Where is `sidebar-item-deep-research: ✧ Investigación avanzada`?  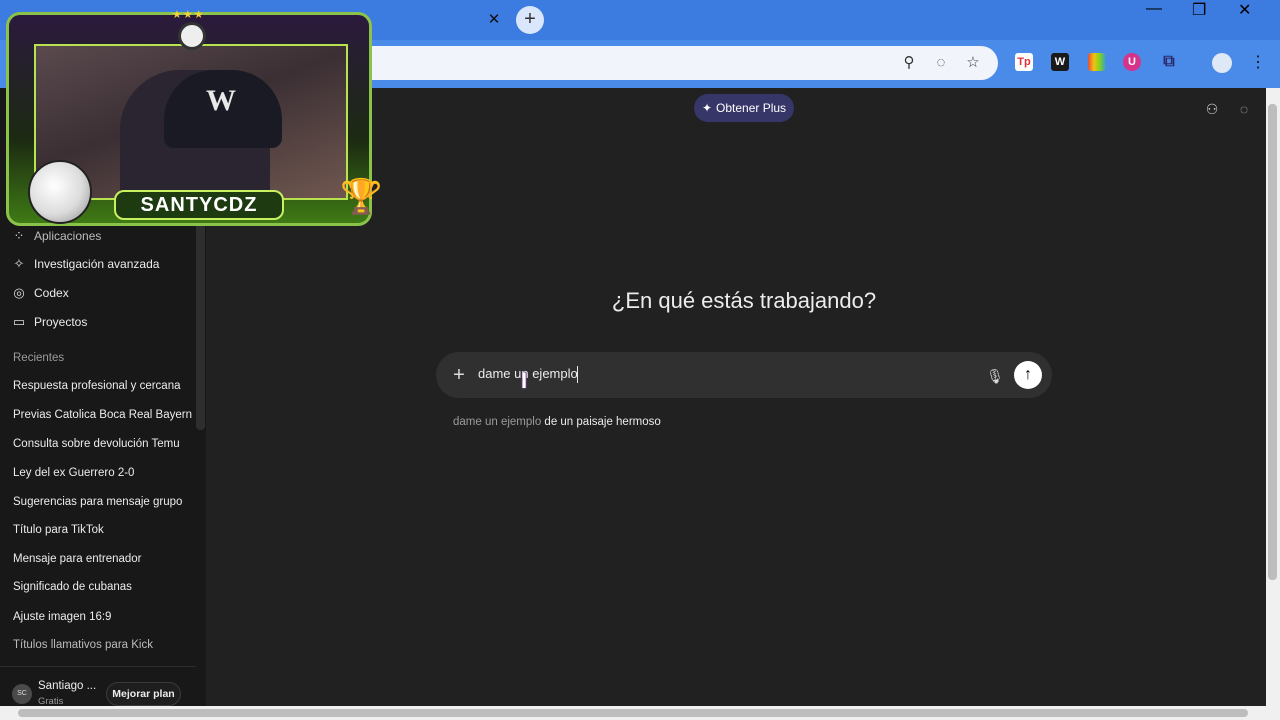
sidebar-item-deep-research: ✧ Investigación avanzada is located at coordinates (86, 264).